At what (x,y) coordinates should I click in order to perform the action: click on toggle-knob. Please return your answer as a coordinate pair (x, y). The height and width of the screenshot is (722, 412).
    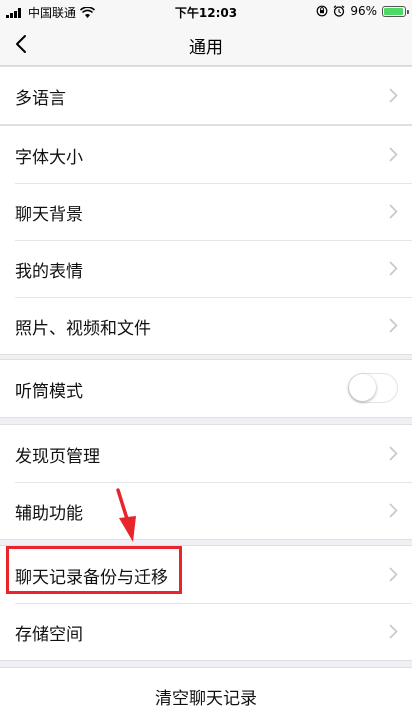
    Looking at the image, I should click on (362, 387).